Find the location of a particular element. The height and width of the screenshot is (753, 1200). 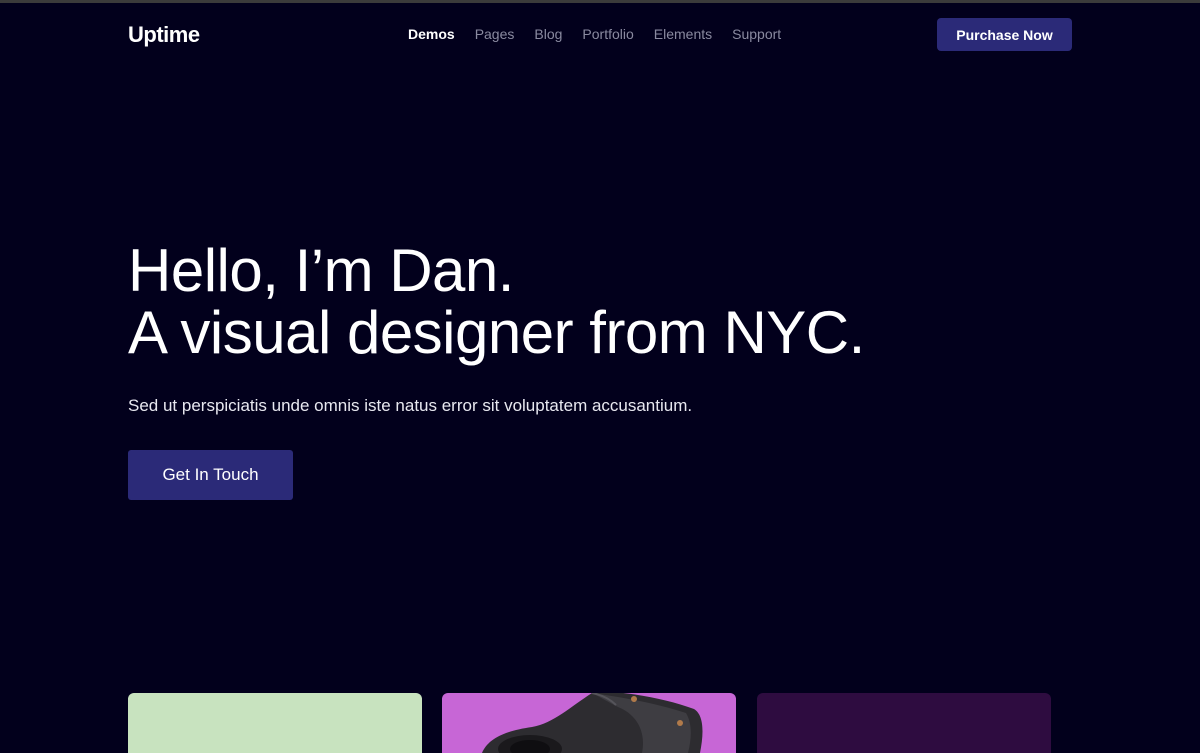

hero-title-line-1: Hello, I’m Dan. is located at coordinates (321, 270).